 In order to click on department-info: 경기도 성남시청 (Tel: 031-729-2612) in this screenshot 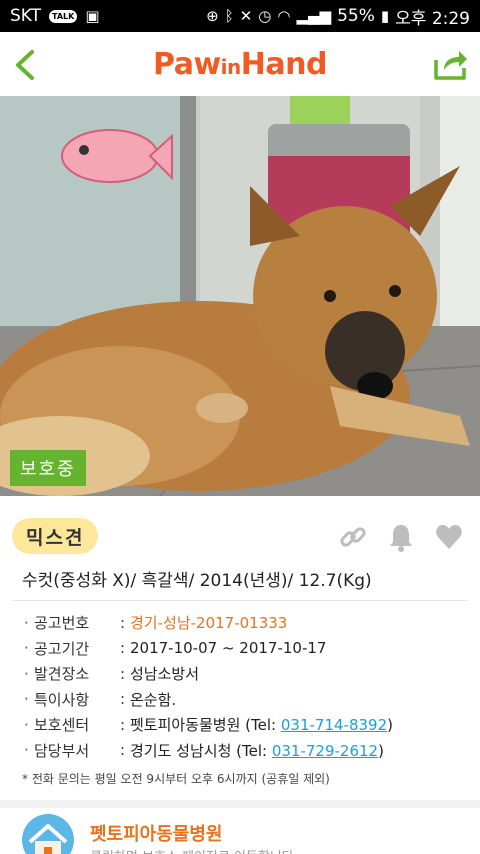, I will do `click(257, 750)`.